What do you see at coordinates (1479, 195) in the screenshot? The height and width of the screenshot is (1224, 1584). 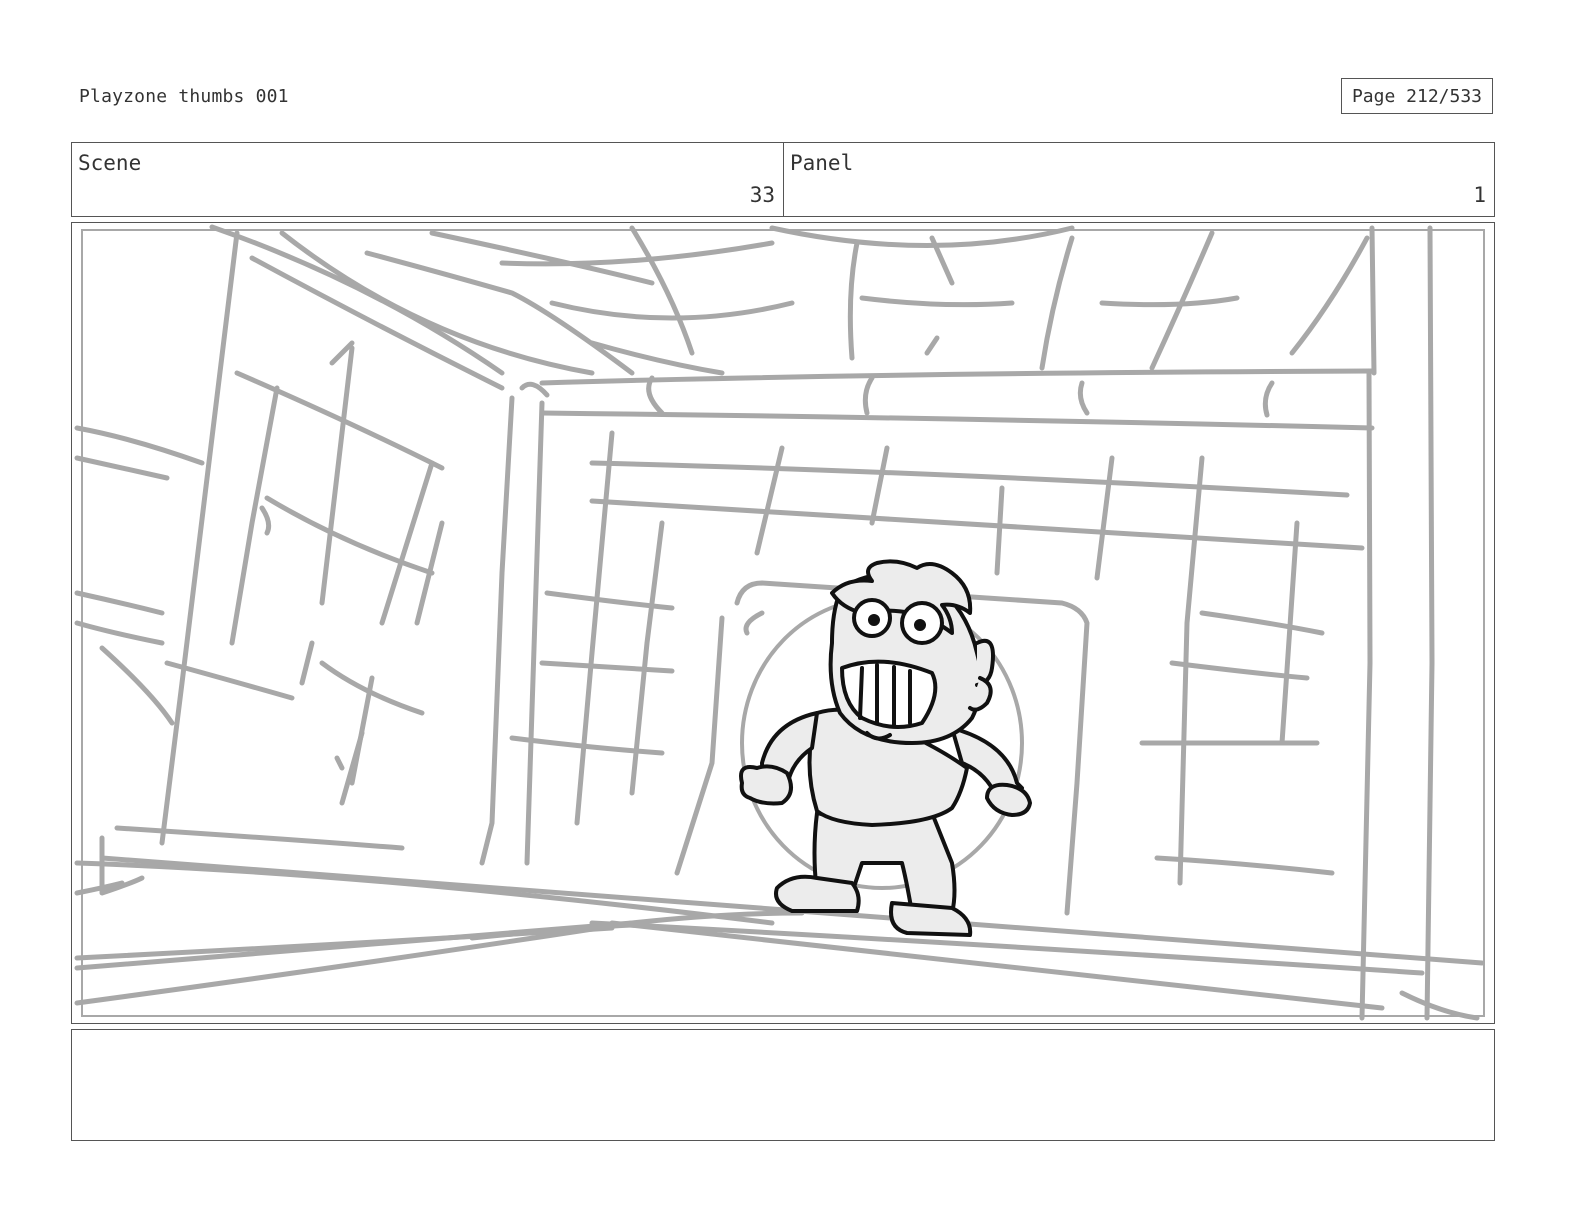 I see `panel-number: 1` at bounding box center [1479, 195].